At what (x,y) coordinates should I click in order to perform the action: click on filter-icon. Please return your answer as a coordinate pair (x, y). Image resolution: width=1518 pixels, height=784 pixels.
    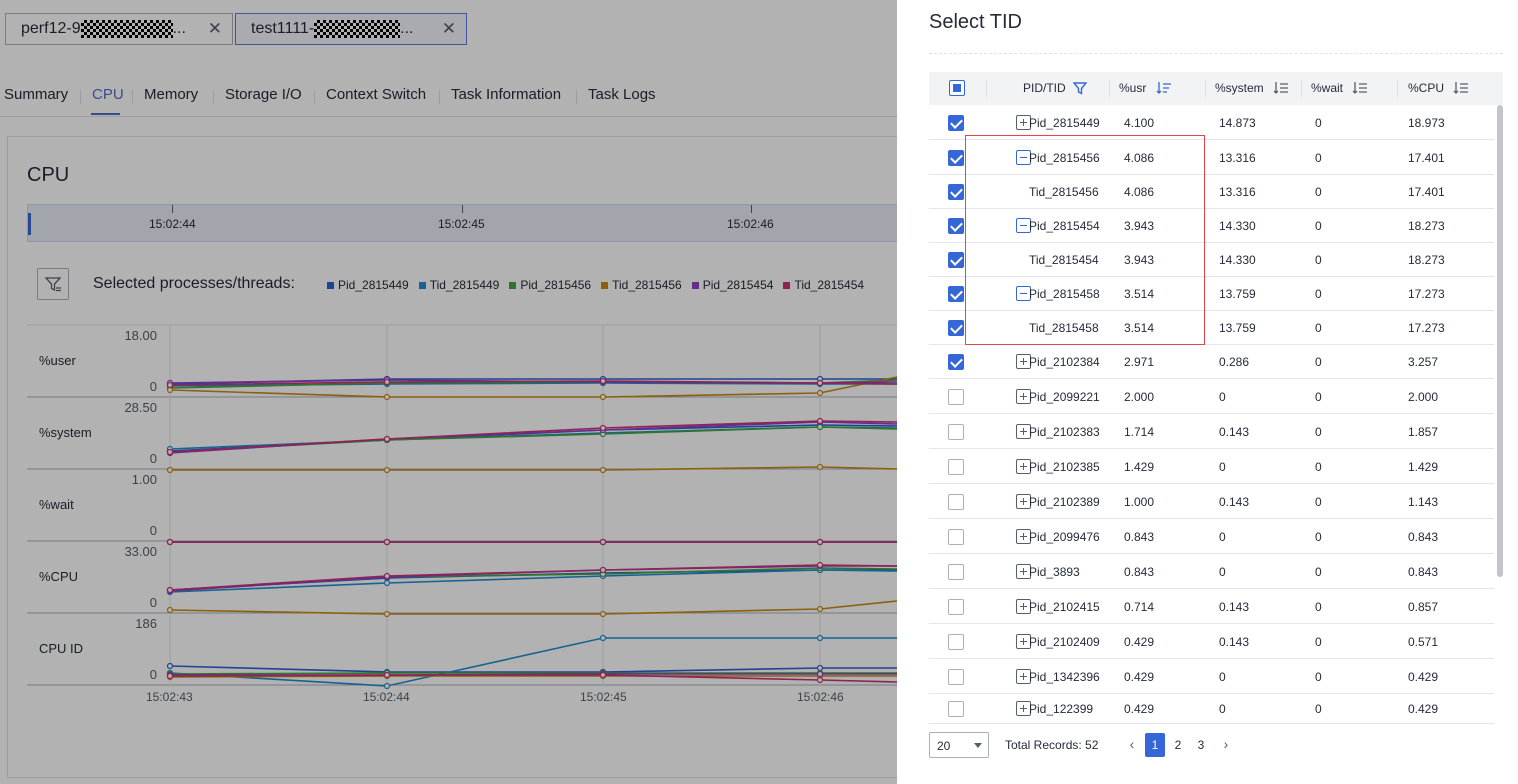
    Looking at the image, I should click on (1080, 88).